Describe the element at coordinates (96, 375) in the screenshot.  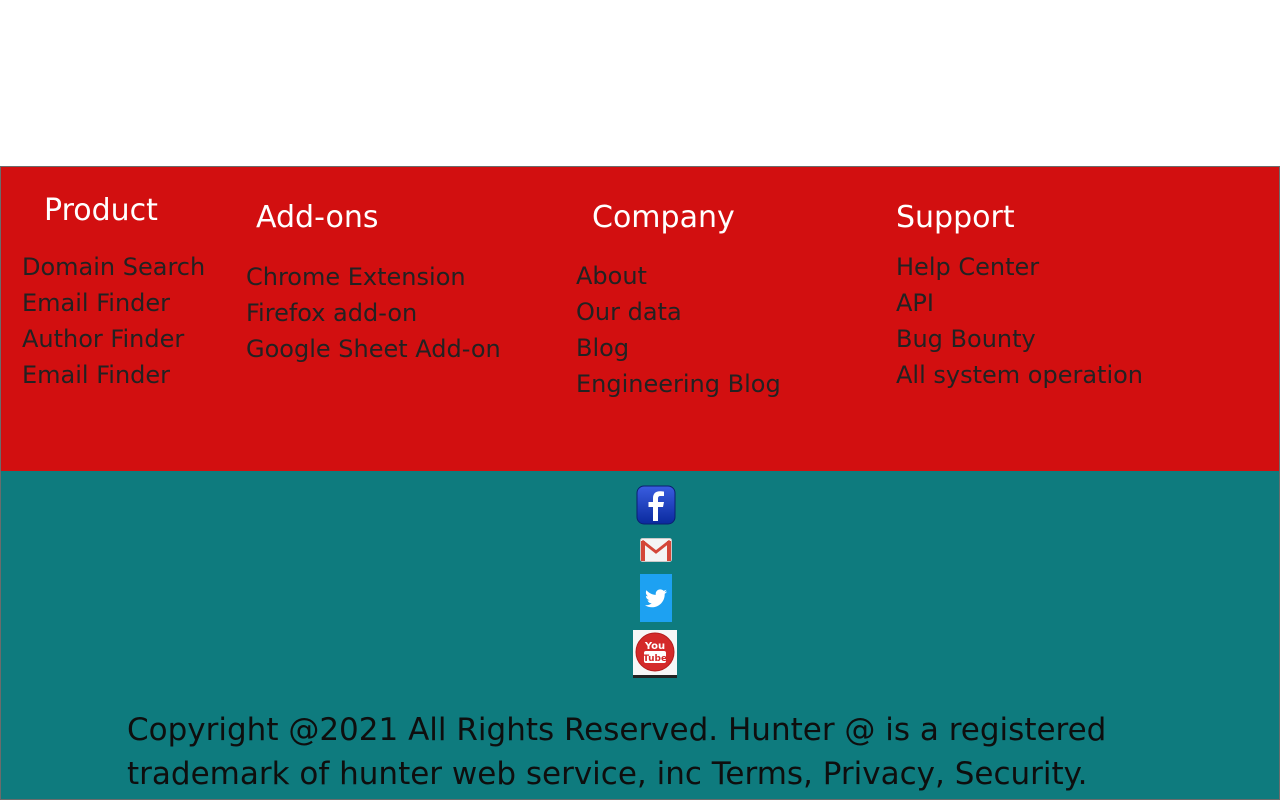
I see `email-finder-link-2: Email Finder` at that location.